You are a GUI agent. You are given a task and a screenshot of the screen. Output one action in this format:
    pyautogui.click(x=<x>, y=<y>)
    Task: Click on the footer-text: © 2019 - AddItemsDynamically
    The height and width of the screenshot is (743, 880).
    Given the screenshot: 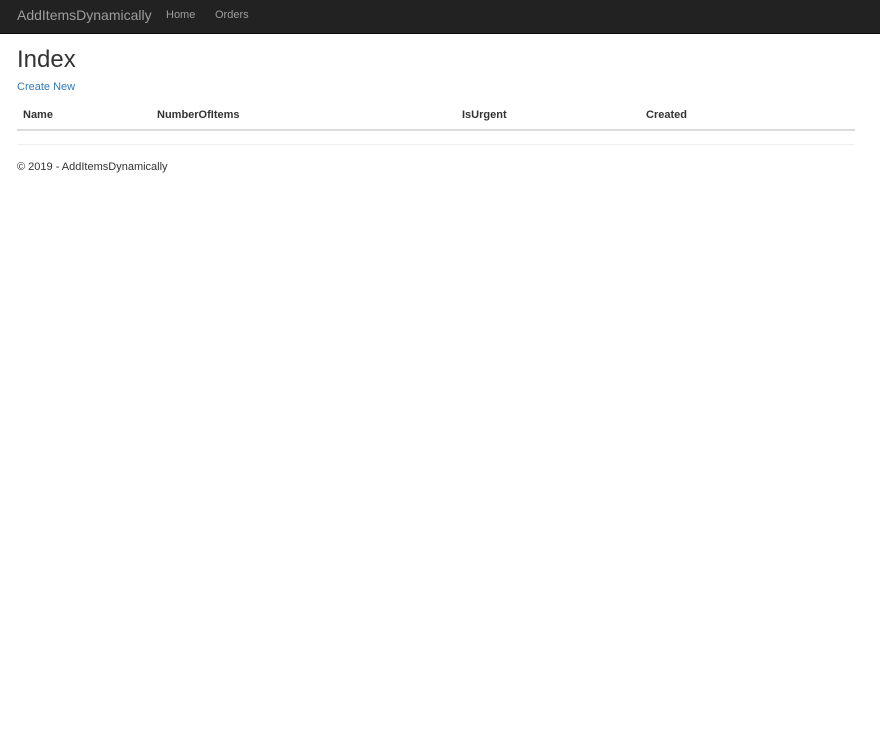 What is the action you would take?
    pyautogui.click(x=92, y=167)
    